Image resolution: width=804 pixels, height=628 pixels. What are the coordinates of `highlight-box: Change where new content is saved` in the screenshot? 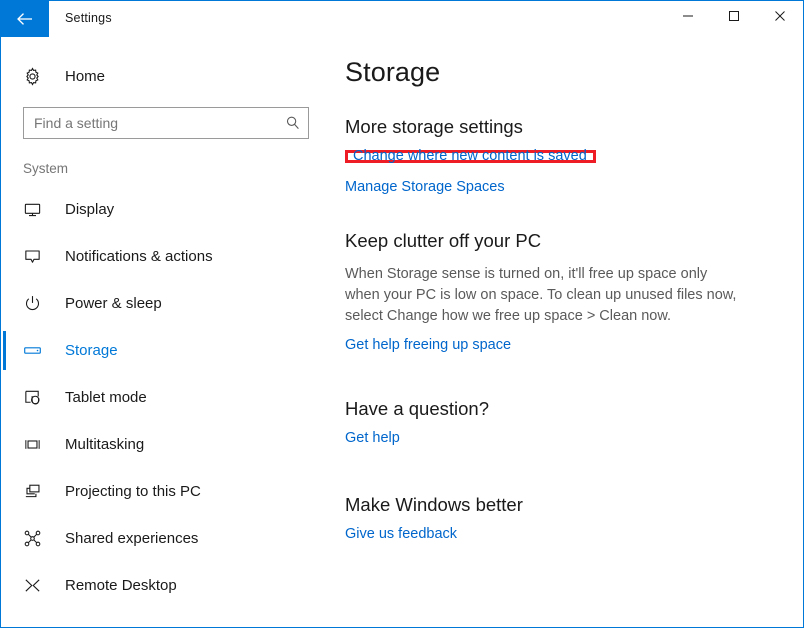 It's located at (470, 156).